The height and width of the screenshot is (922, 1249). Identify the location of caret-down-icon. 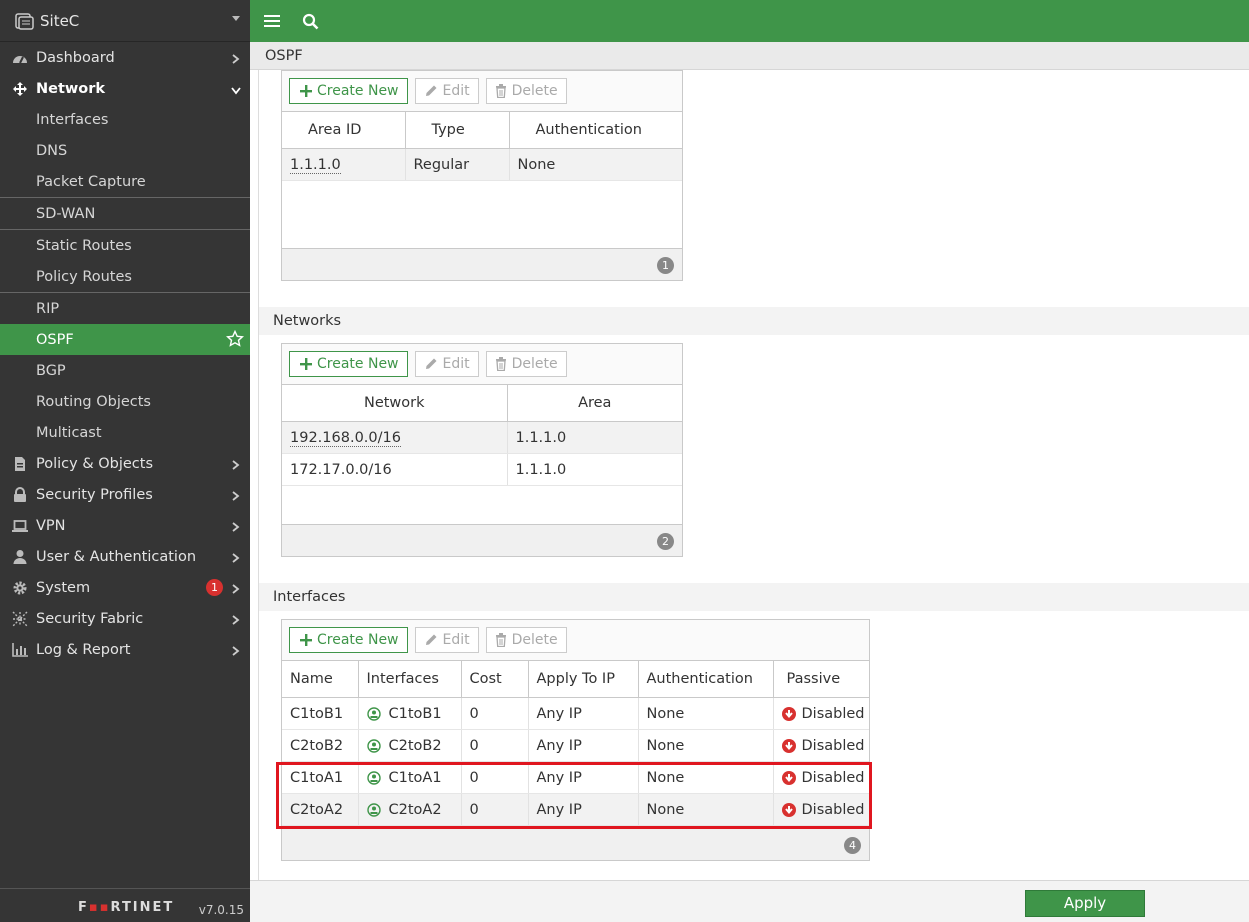
(236, 18).